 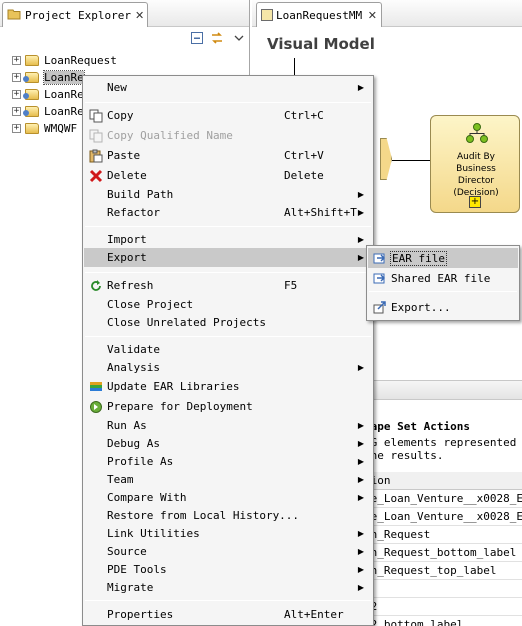 I want to click on panel-description: VG elements represented b the results., so click(x=443, y=449).